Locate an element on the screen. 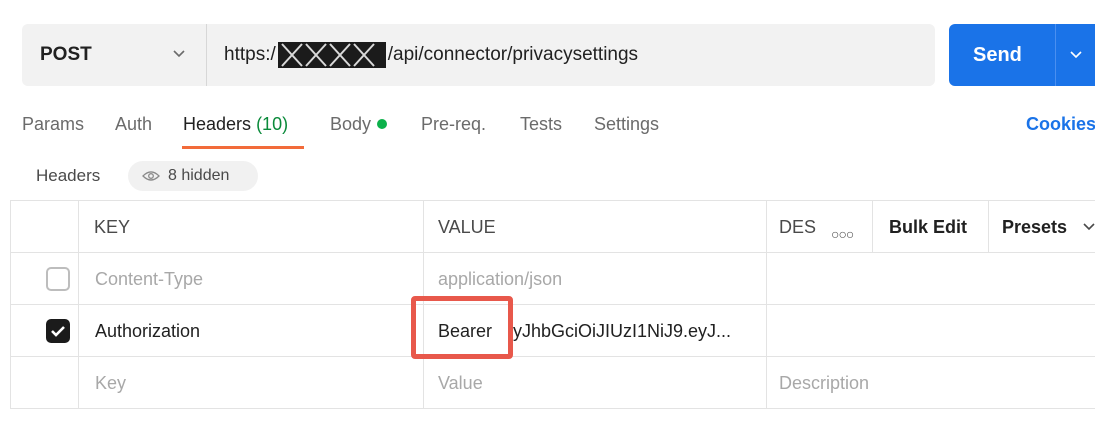  tab-body: Body is located at coordinates (359, 124).